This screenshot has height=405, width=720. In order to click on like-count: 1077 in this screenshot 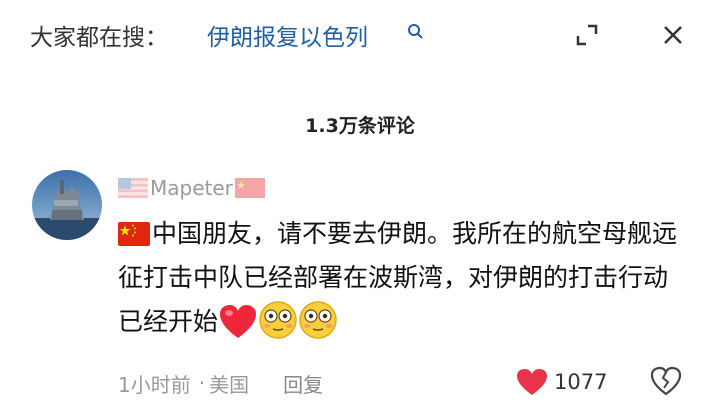, I will do `click(581, 382)`.